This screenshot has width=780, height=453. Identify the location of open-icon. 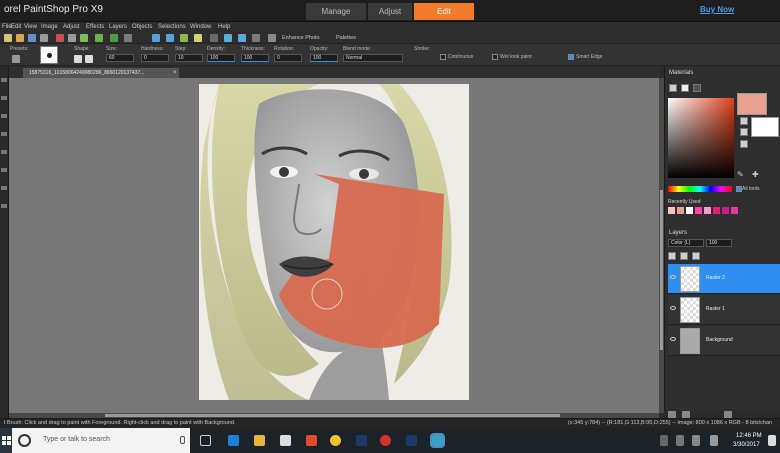
(20, 38).